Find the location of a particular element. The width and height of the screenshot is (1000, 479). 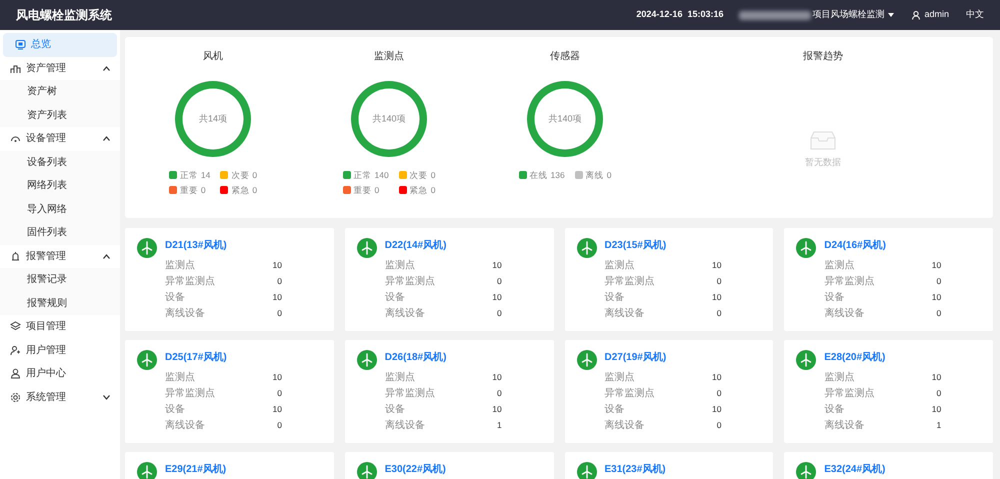

turbine-name: D21(13#风机) is located at coordinates (223, 245).